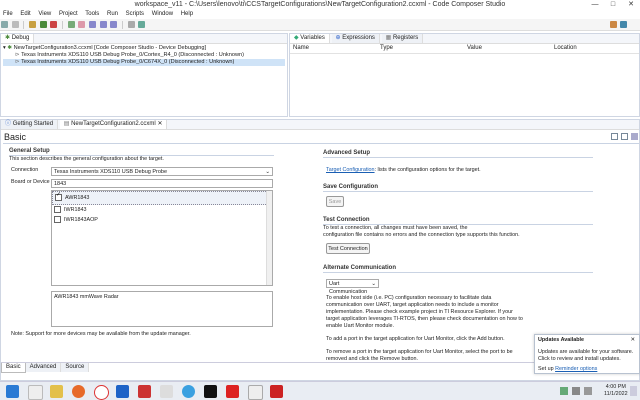  I want to click on debug-icon, so click(43, 24).